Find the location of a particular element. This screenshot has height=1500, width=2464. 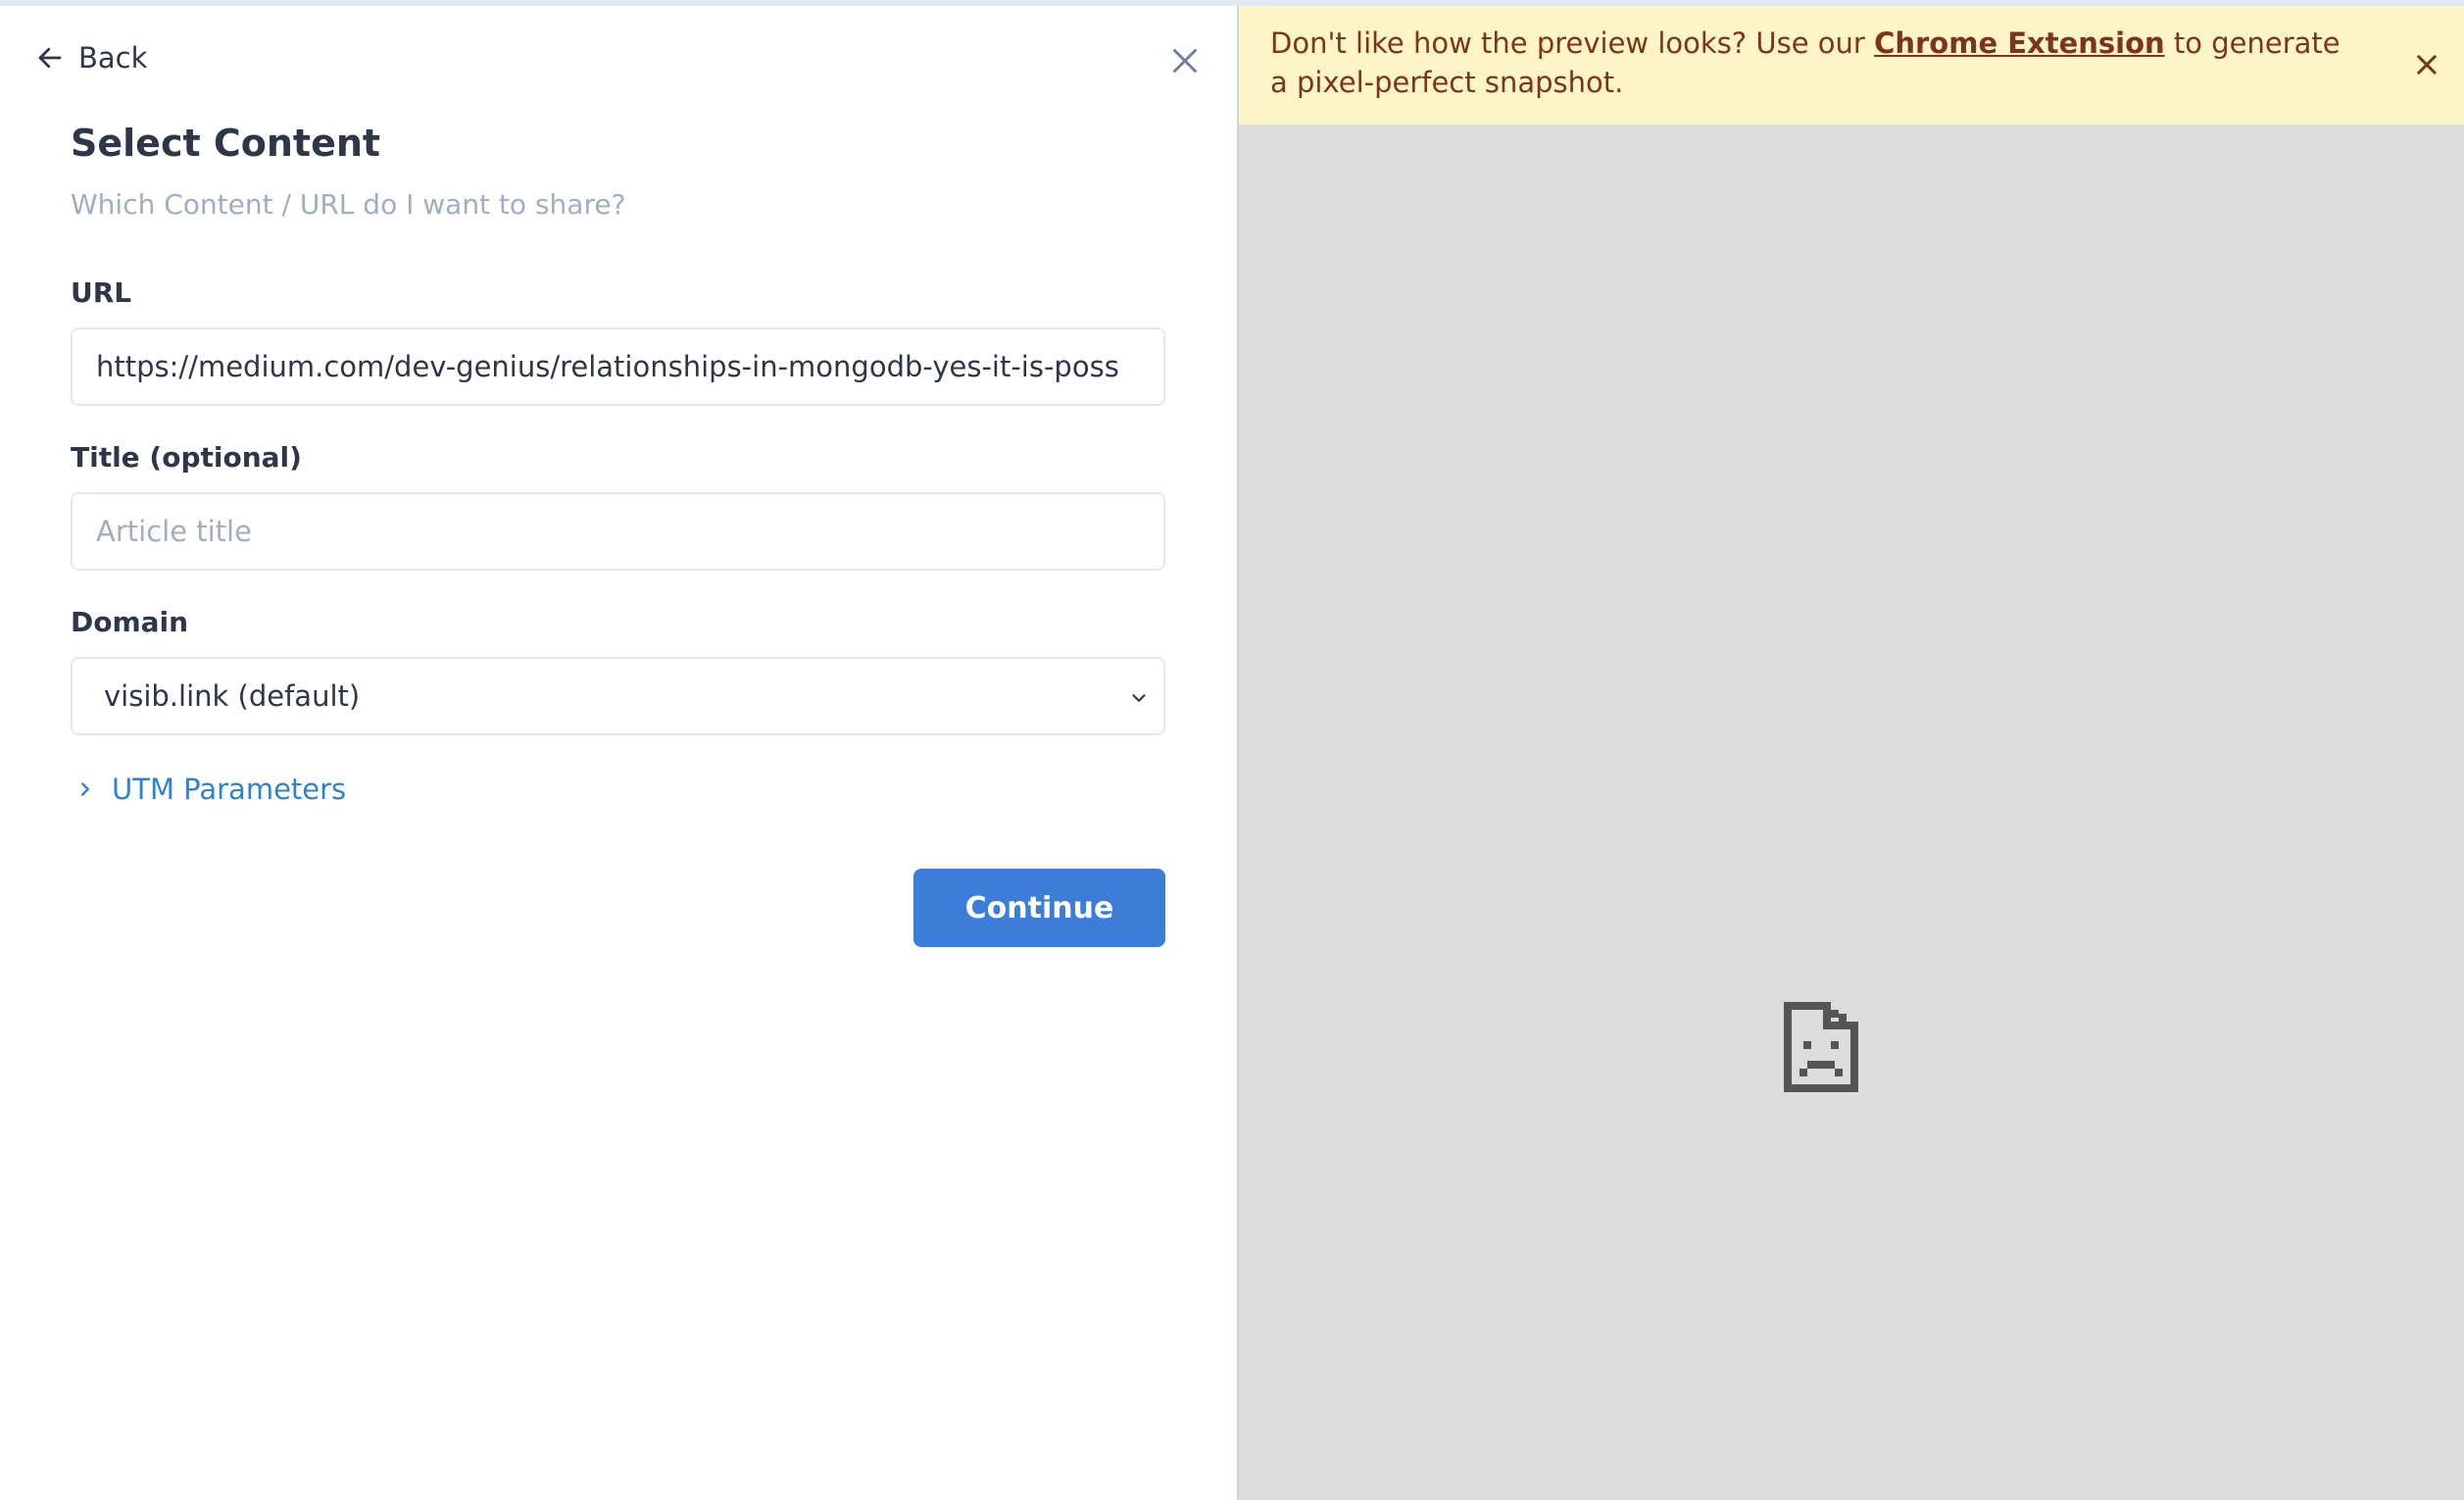

url-label: URL is located at coordinates (101, 292).